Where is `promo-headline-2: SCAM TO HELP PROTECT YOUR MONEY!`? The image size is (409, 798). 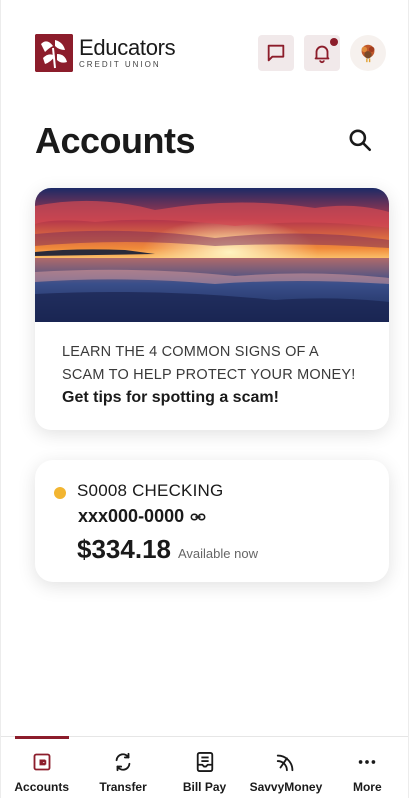
promo-headline-2: SCAM TO HELP PROTECT YOUR MONEY! is located at coordinates (209, 375).